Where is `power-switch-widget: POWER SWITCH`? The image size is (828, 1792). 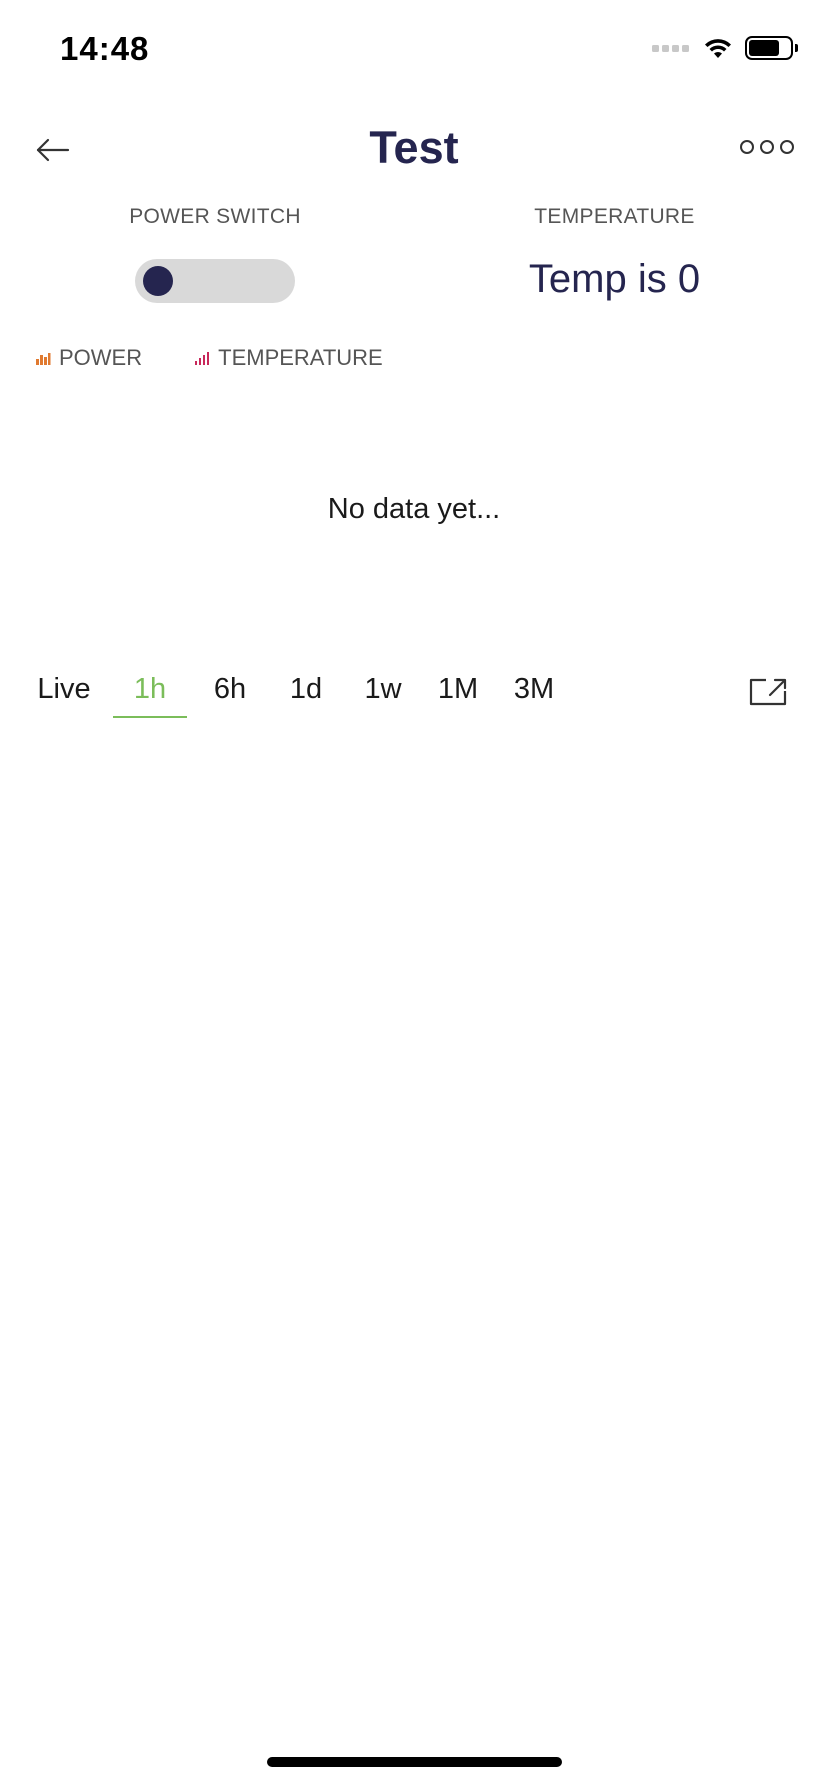 power-switch-widget: POWER SWITCH is located at coordinates (215, 254).